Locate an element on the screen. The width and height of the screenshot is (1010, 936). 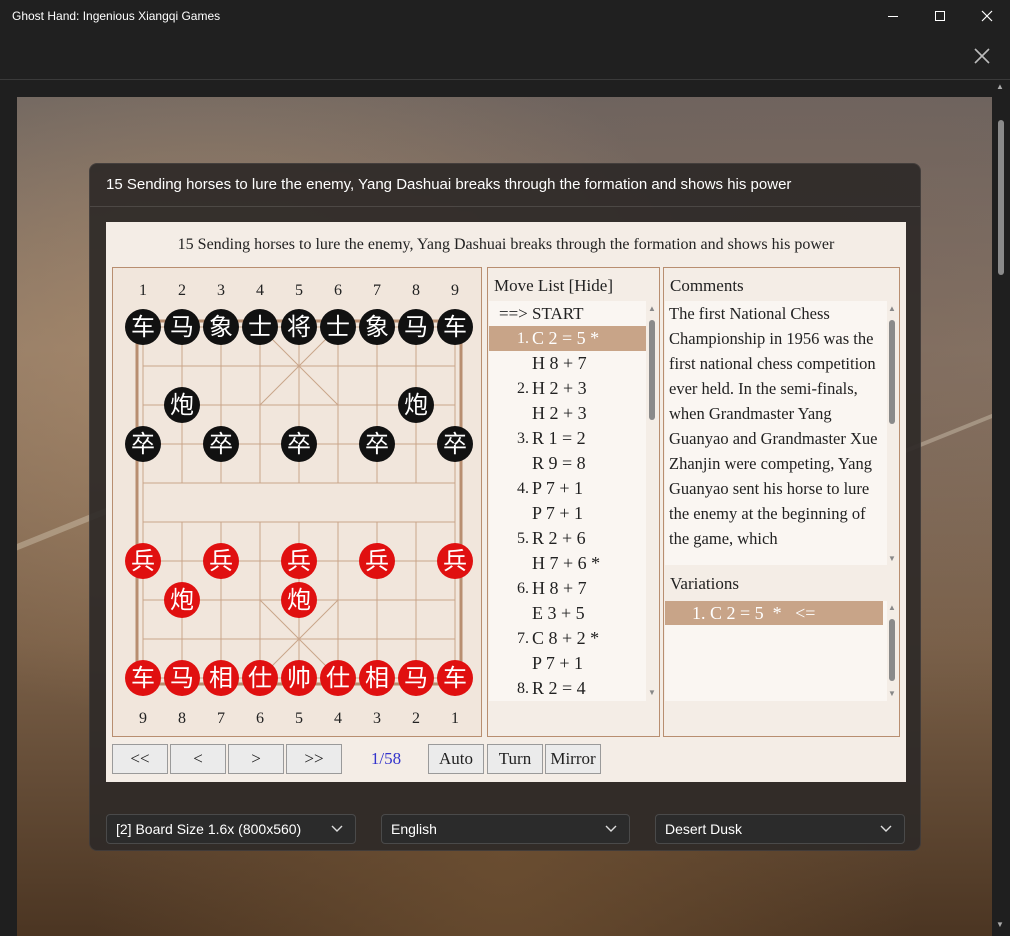
move-notation: H 2 + 3 is located at coordinates (559, 388).